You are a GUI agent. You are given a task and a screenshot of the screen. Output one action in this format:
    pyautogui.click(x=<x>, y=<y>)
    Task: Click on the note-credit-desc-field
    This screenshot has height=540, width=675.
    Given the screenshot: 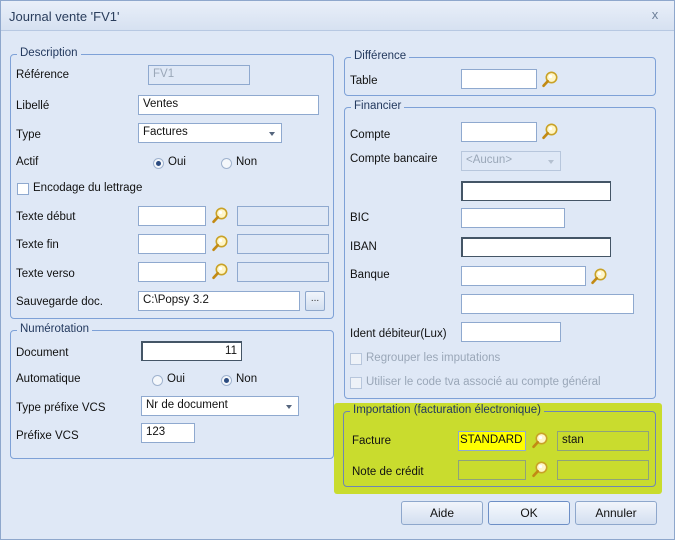 What is the action you would take?
    pyautogui.click(x=603, y=470)
    